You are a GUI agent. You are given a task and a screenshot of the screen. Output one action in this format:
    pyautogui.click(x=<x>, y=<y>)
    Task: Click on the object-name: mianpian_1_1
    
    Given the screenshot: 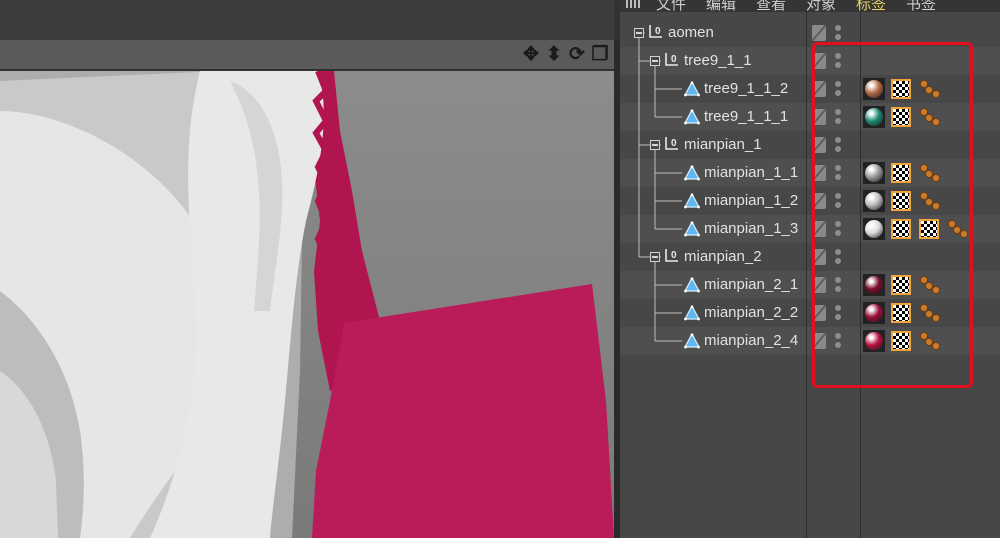 What is the action you would take?
    pyautogui.click(x=751, y=172)
    